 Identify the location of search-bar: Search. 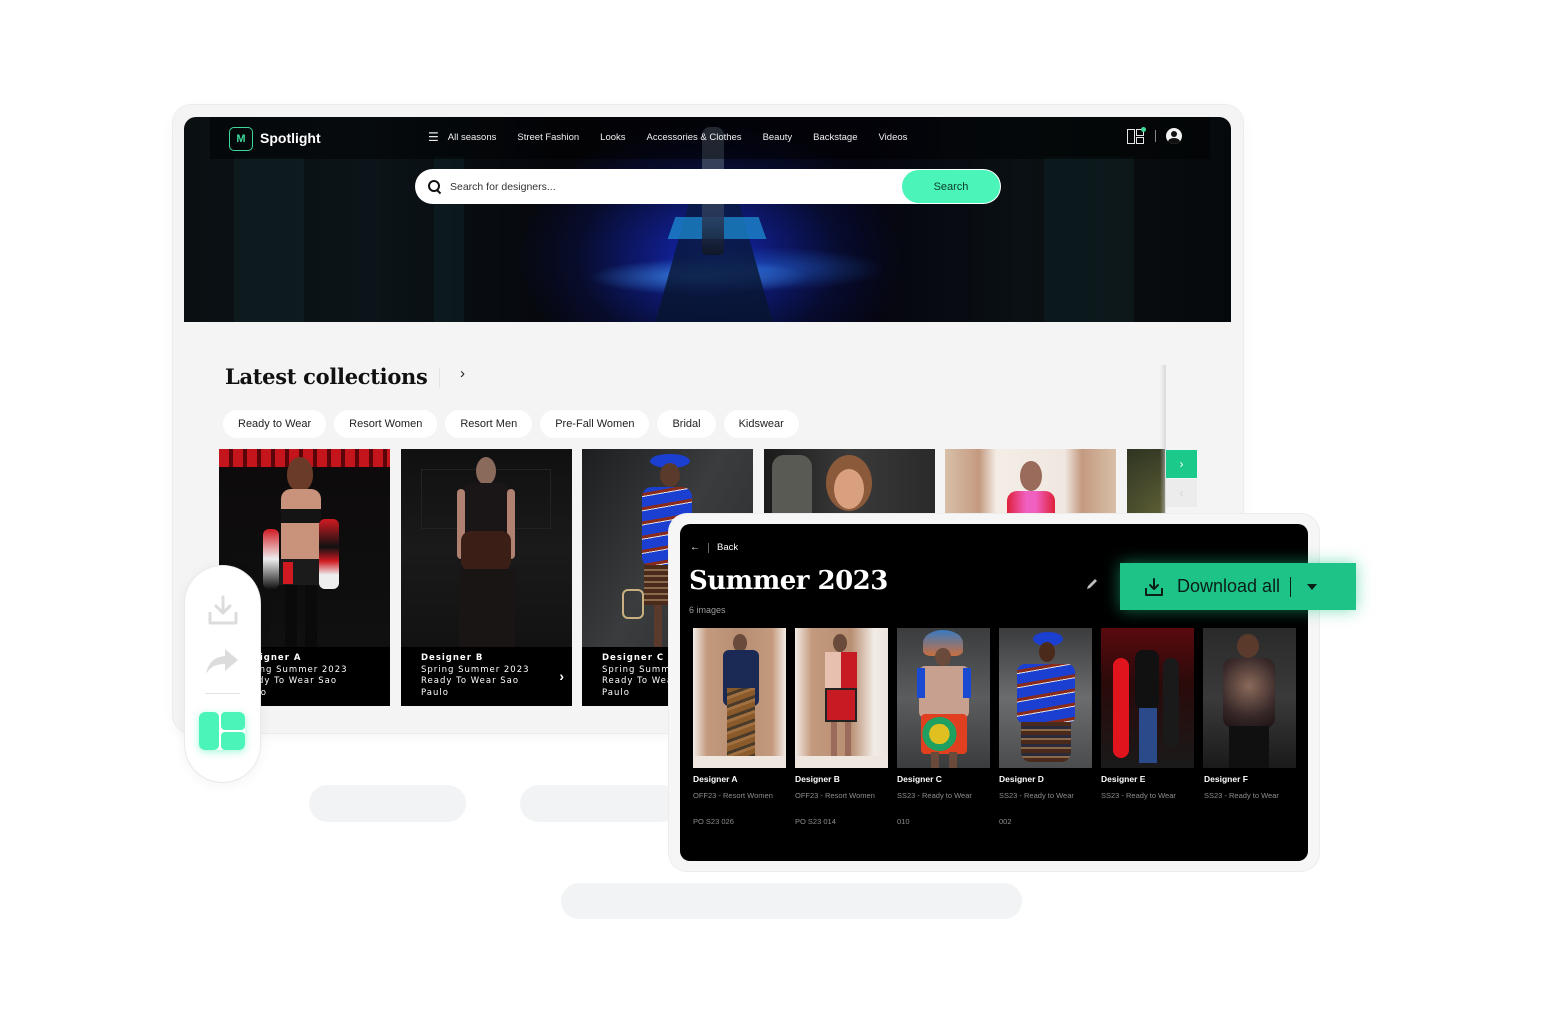
(708, 186).